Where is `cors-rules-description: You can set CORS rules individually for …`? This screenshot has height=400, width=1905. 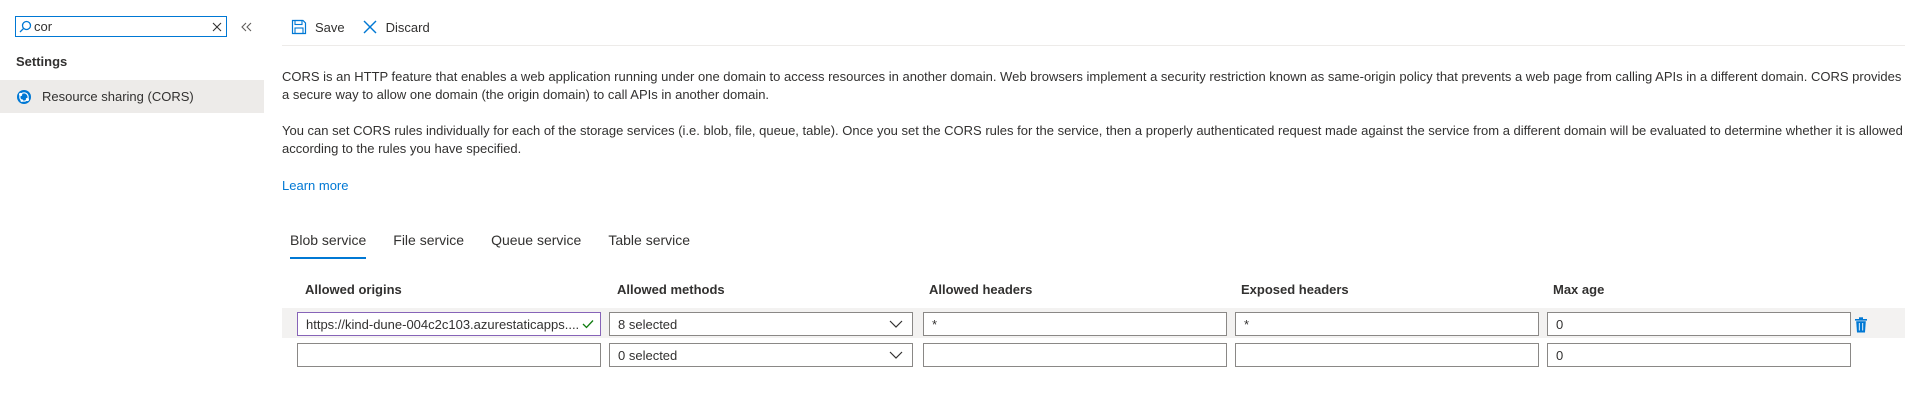
cors-rules-description: You can set CORS rules individually for … is located at coordinates (1092, 139).